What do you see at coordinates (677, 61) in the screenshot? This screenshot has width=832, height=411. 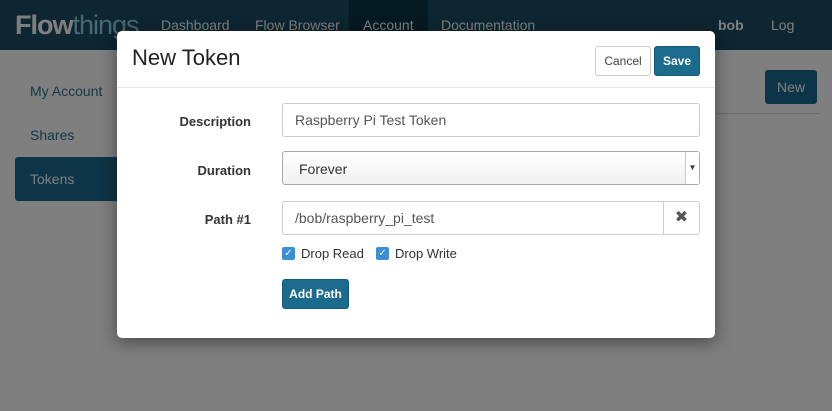 I see `save-button: Save` at bounding box center [677, 61].